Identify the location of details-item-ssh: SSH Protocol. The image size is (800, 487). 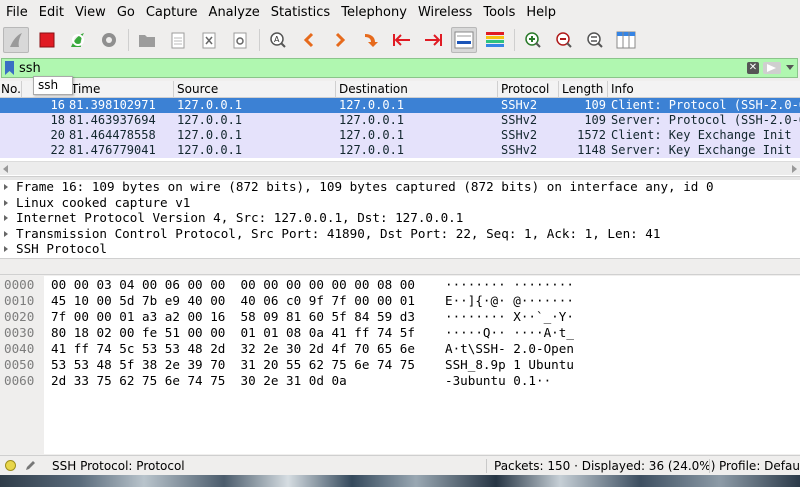
(400, 249).